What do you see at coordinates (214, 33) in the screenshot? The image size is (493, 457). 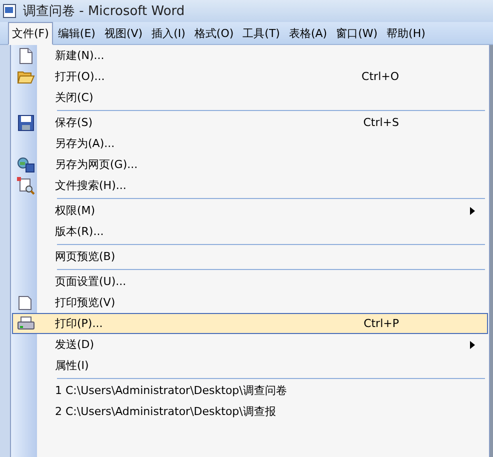 I see `menu-tab: 格式(O)` at bounding box center [214, 33].